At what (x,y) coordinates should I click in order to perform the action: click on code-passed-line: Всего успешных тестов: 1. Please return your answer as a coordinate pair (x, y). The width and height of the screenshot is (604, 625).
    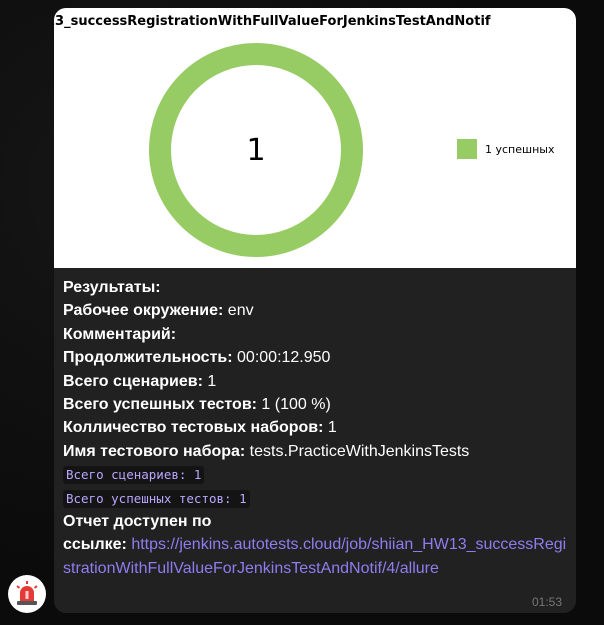
    Looking at the image, I should click on (315, 498).